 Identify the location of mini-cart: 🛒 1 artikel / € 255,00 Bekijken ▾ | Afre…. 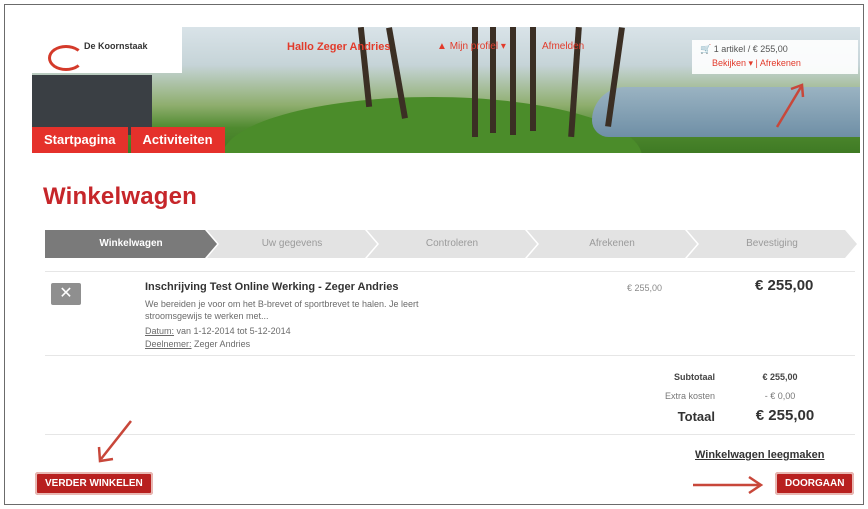
(775, 57).